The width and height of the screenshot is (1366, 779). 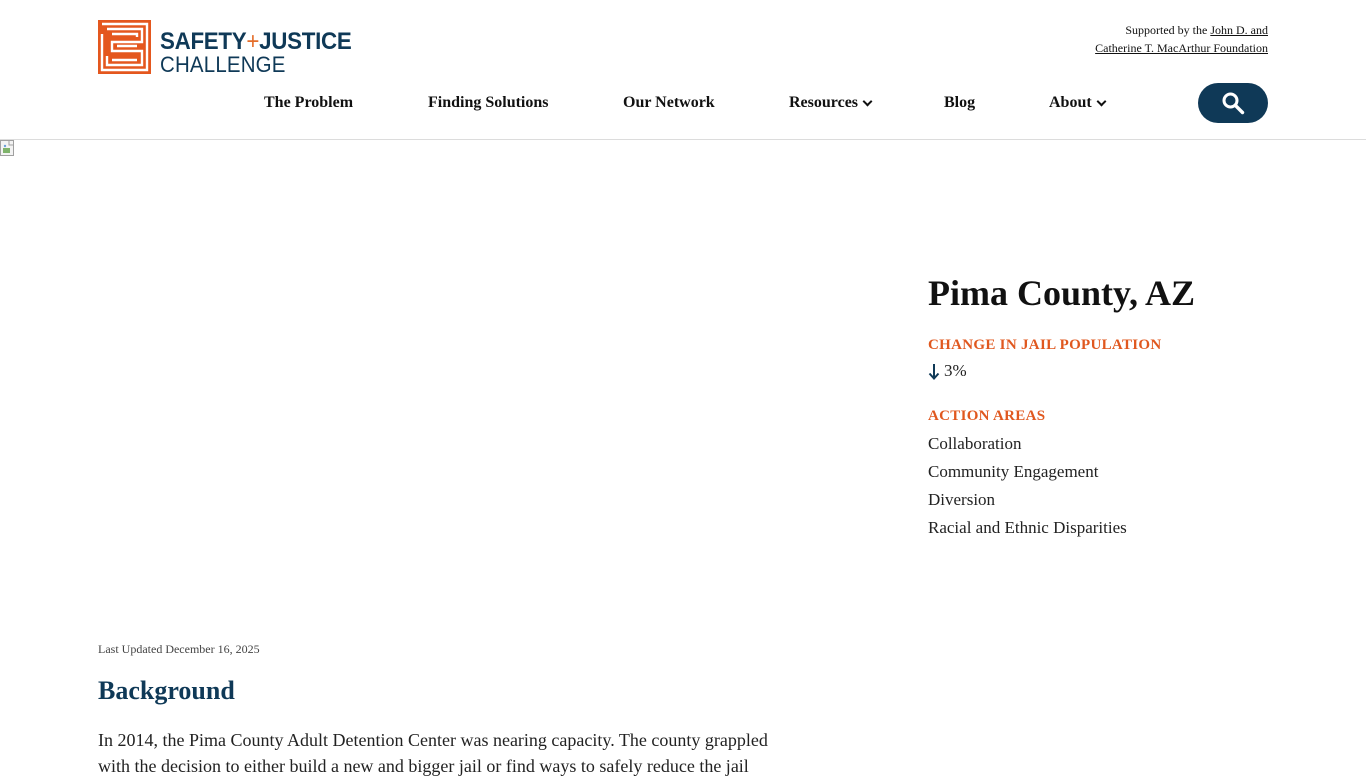 I want to click on logo-wordmark-line1: SAFETY+JUSTICE, so click(x=256, y=41).